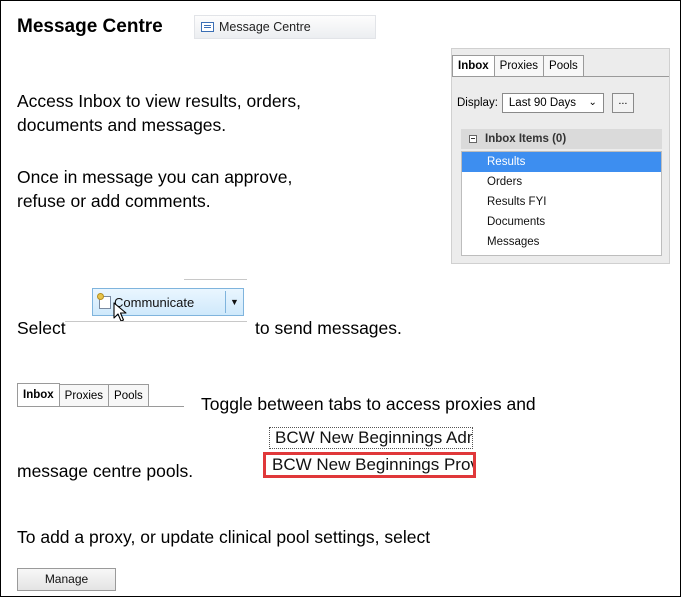 Image resolution: width=681 pixels, height=597 pixels. What do you see at coordinates (234, 302) in the screenshot?
I see `dropdown-arrow-icon: ▼` at bounding box center [234, 302].